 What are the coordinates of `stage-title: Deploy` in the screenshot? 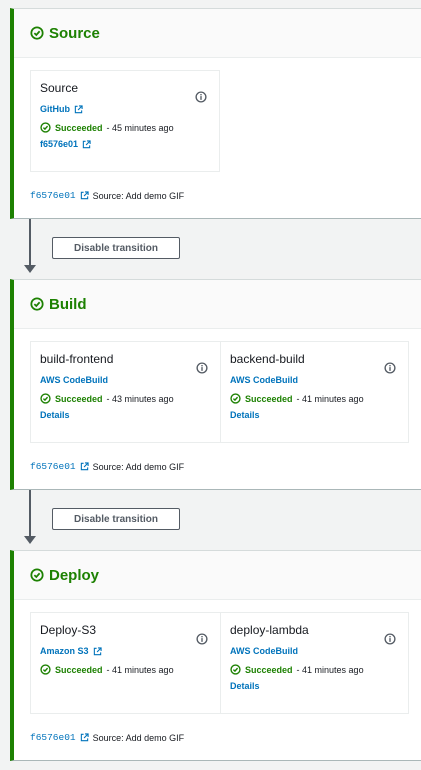 It's located at (74, 575).